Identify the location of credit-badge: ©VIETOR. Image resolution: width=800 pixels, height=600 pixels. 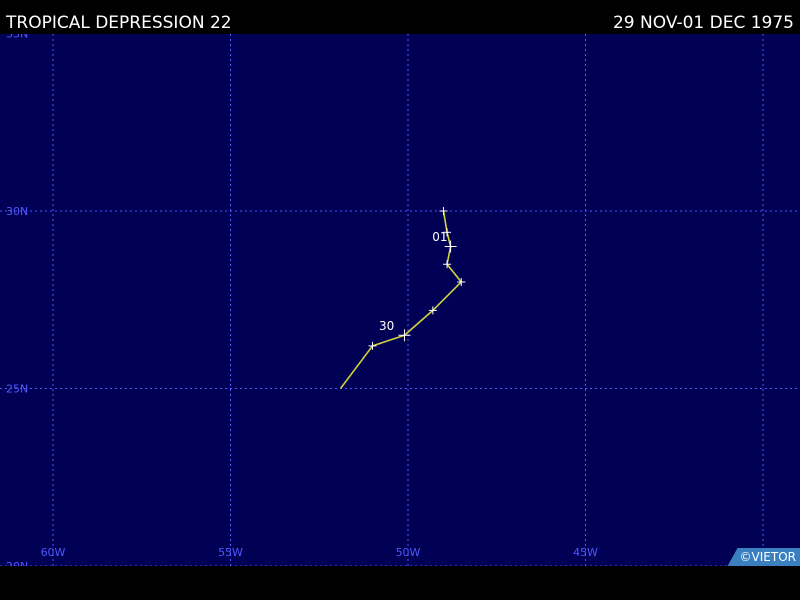
(763, 557).